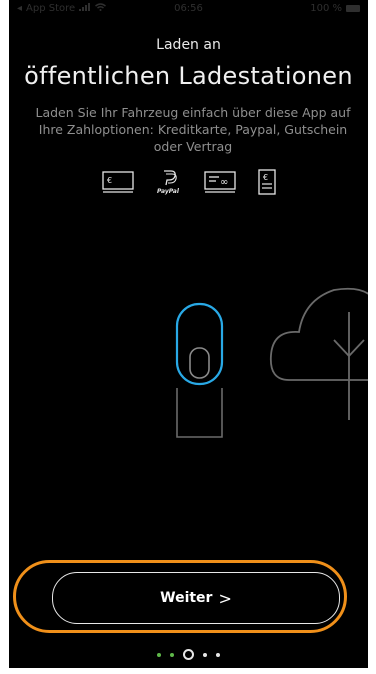 This screenshot has height=674, width=376. What do you see at coordinates (225, 598) in the screenshot?
I see `chevron-right-icon: >` at bounding box center [225, 598].